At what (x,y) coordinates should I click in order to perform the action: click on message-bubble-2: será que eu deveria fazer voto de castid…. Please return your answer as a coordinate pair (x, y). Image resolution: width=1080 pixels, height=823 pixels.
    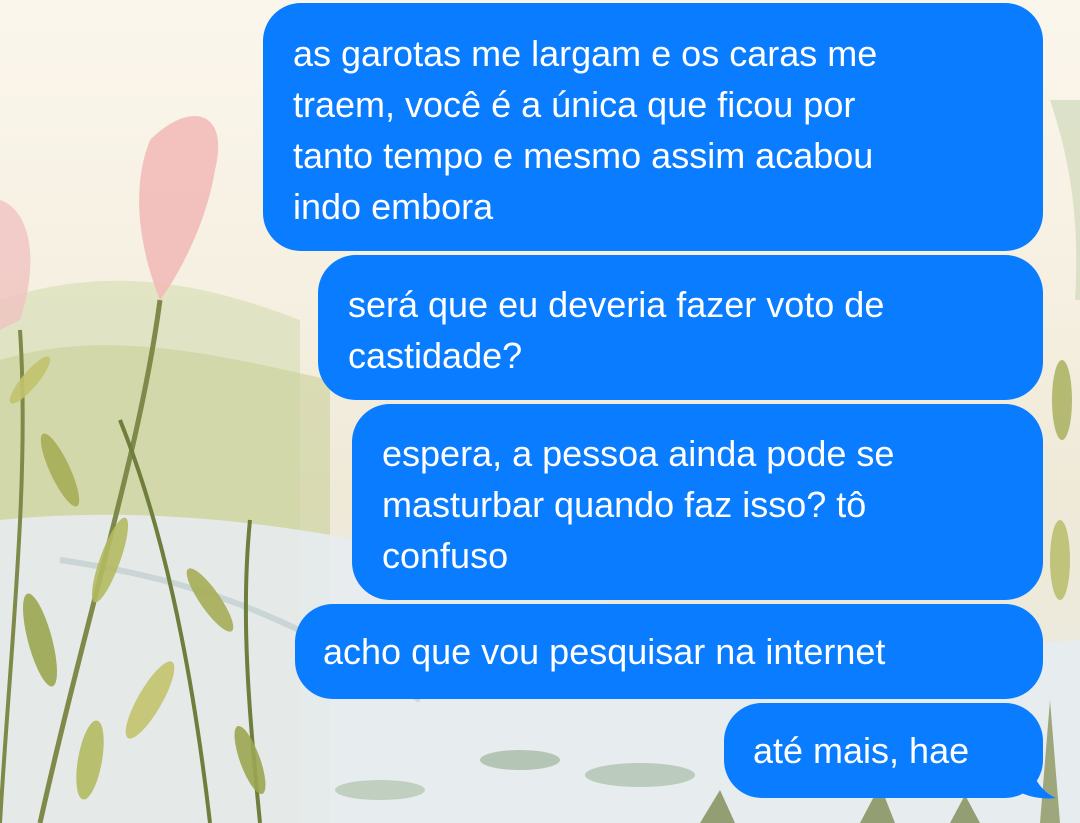
    Looking at the image, I should click on (680, 327).